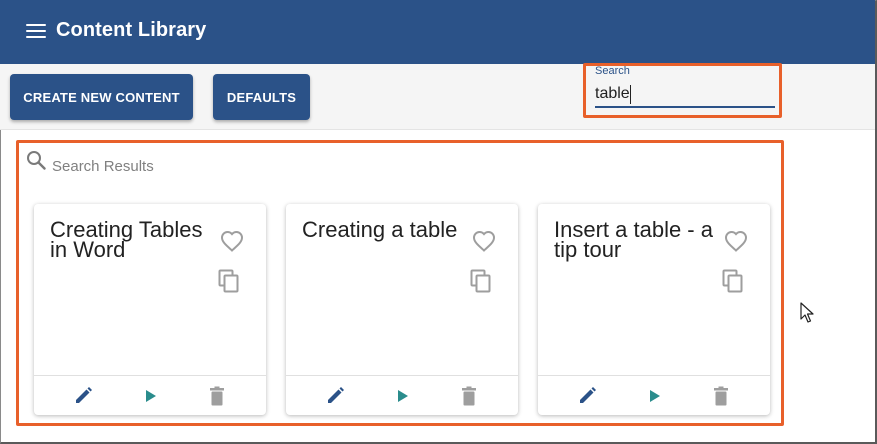 The width and height of the screenshot is (877, 444). What do you see at coordinates (261, 97) in the screenshot?
I see `defaults-button: DEFAULTS` at bounding box center [261, 97].